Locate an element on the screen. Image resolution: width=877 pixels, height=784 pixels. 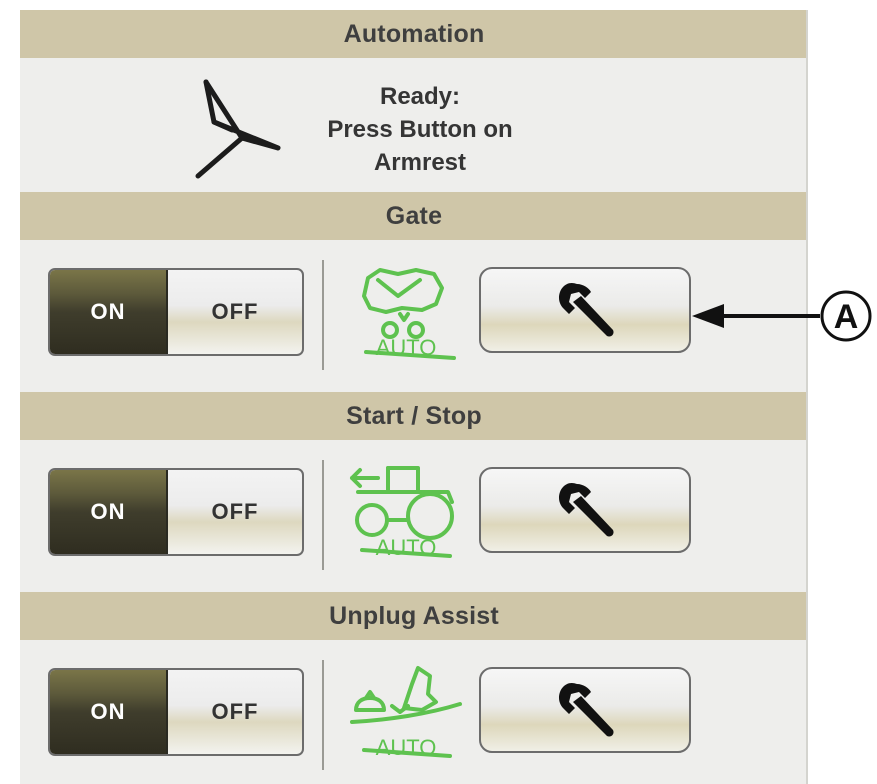
unplug-assist-on-off-toggle: ON OFF is located at coordinates (176, 712).